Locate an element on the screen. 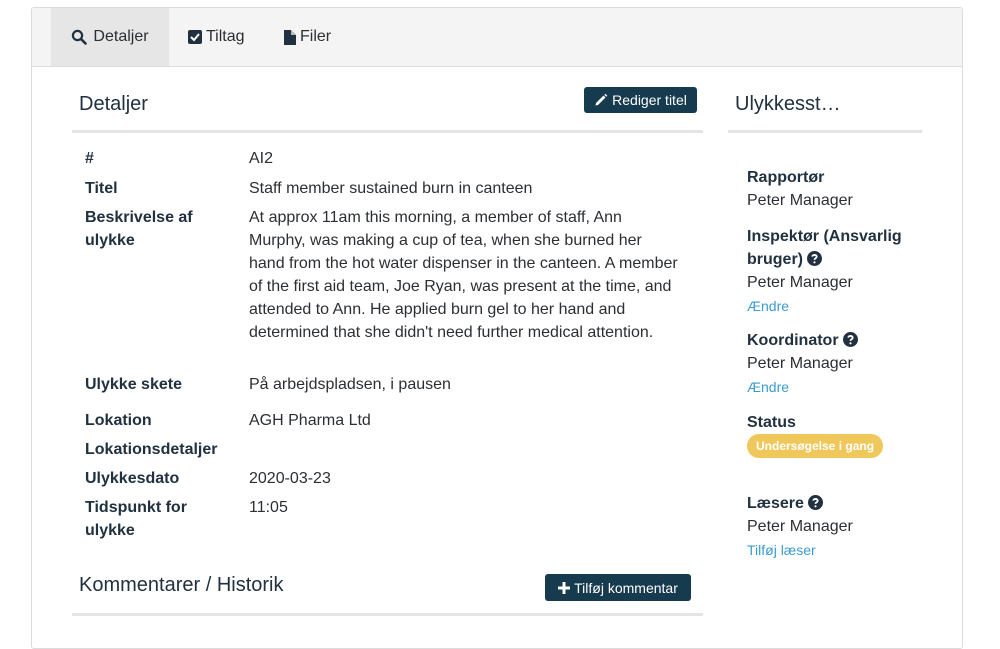 The width and height of the screenshot is (1000, 649). field-label: Beskrivelse af ulykke is located at coordinates (139, 229).